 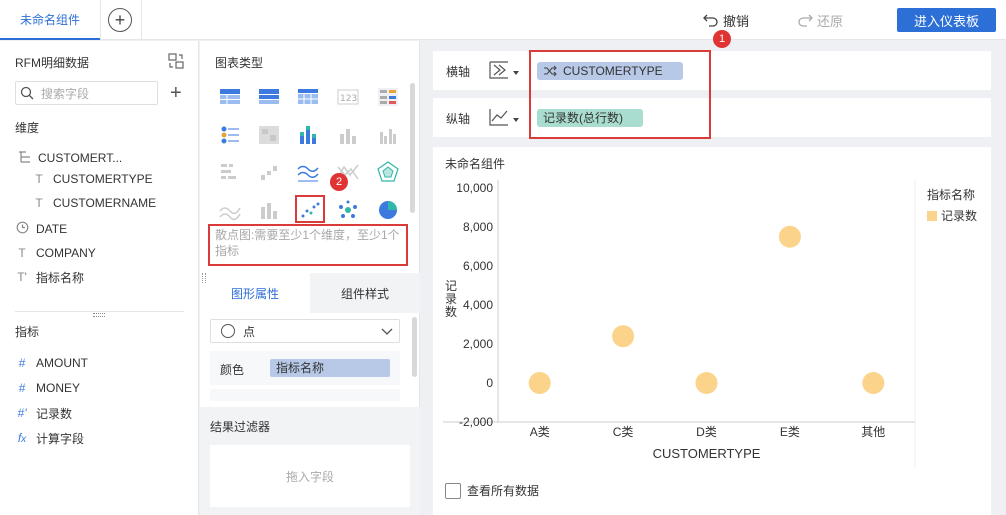 What do you see at coordinates (105, 203) in the screenshot?
I see `dimension-field-label: CUSTOMERNAME` at bounding box center [105, 203].